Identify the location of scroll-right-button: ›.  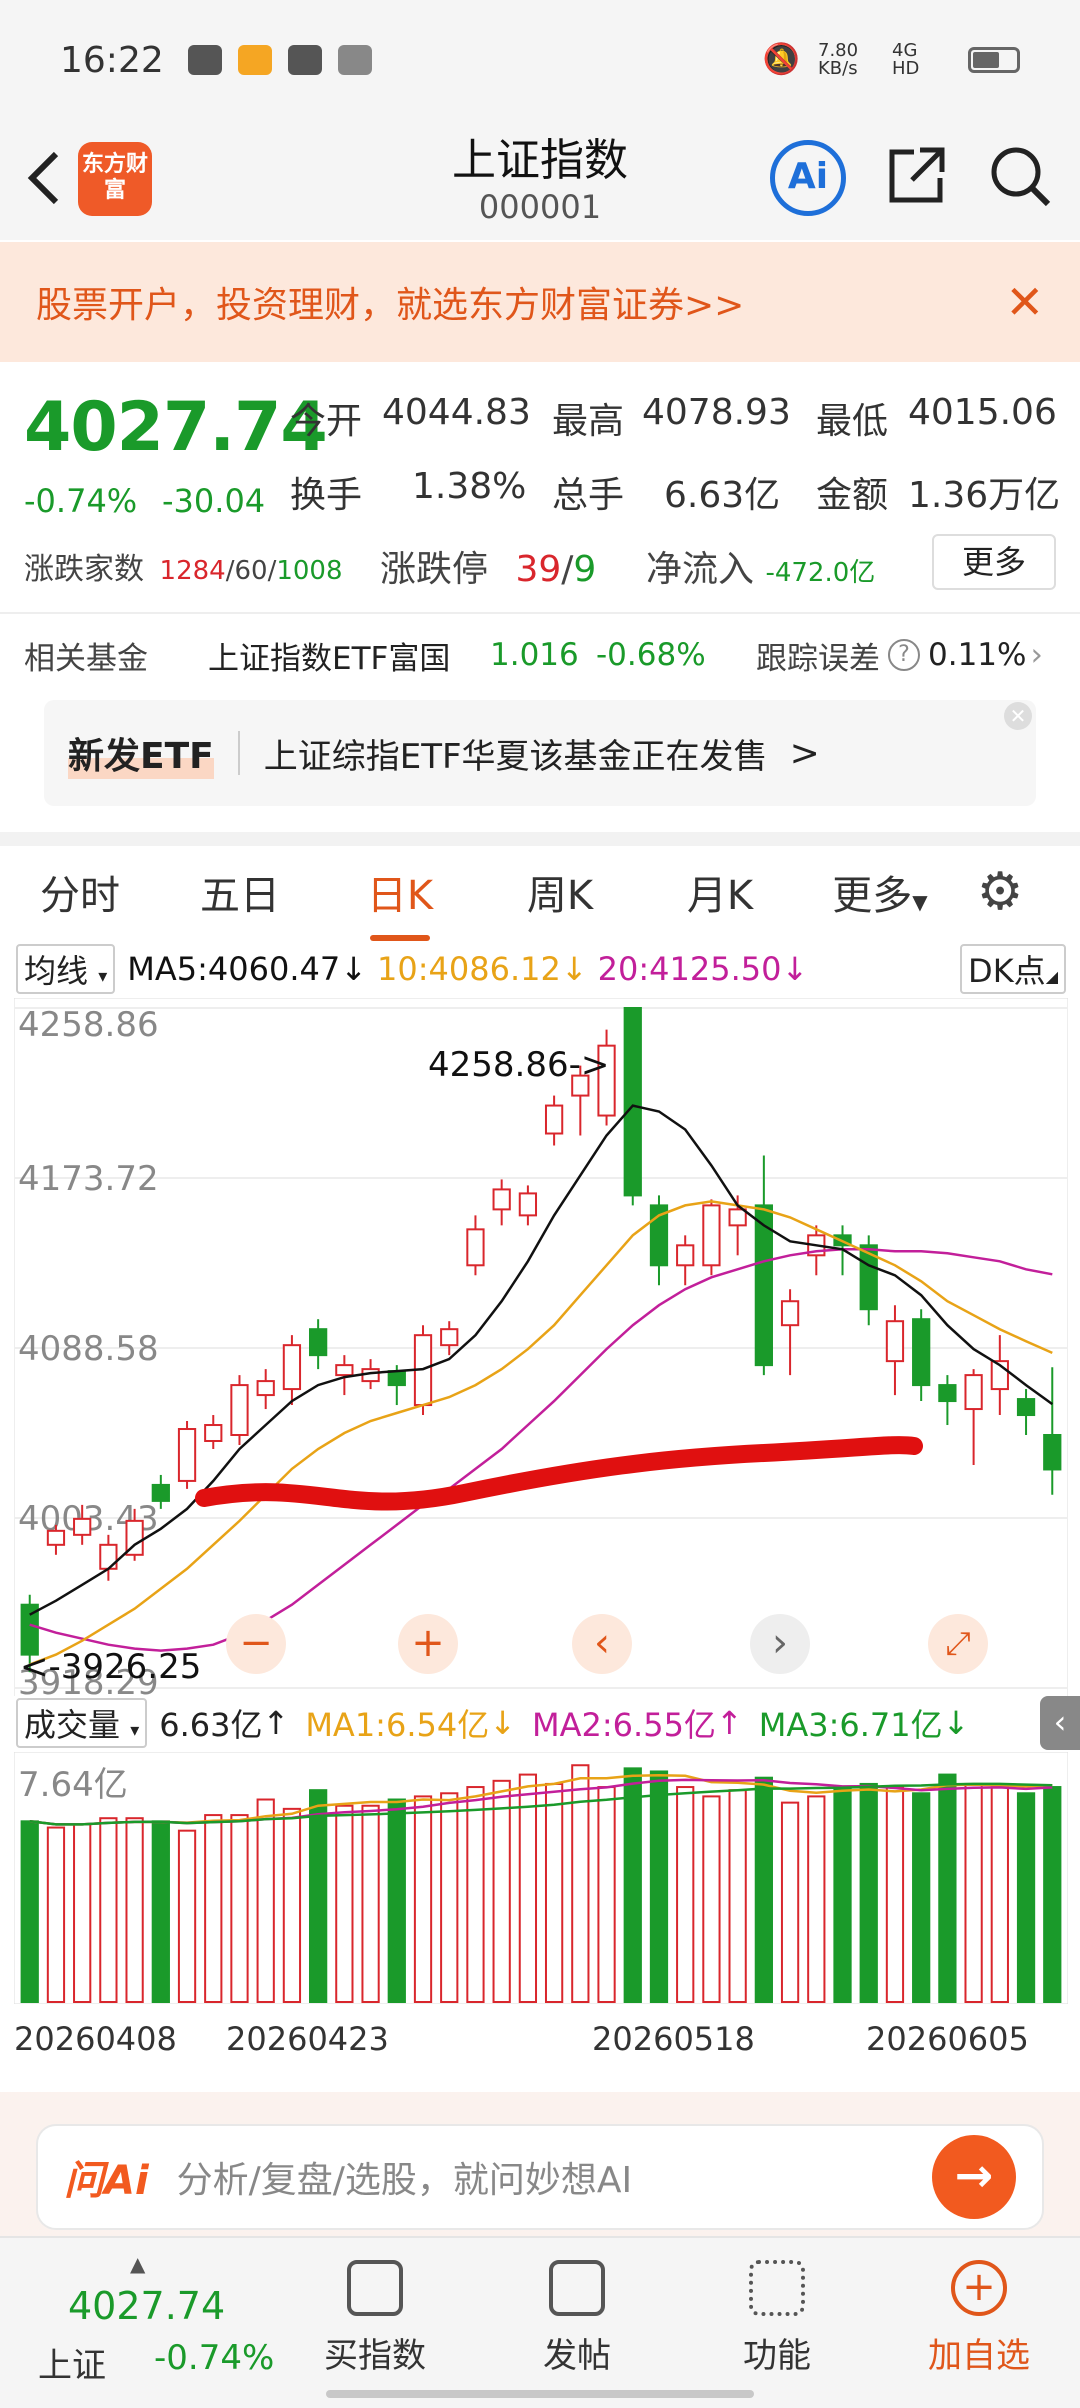
(780, 1644).